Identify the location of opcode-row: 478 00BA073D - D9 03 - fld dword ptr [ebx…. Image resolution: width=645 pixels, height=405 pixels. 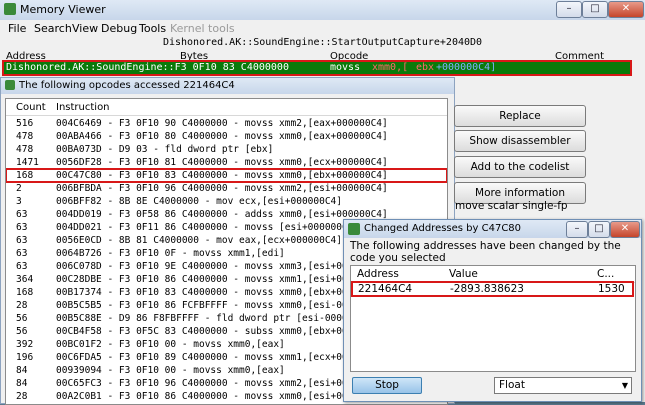
(226, 149).